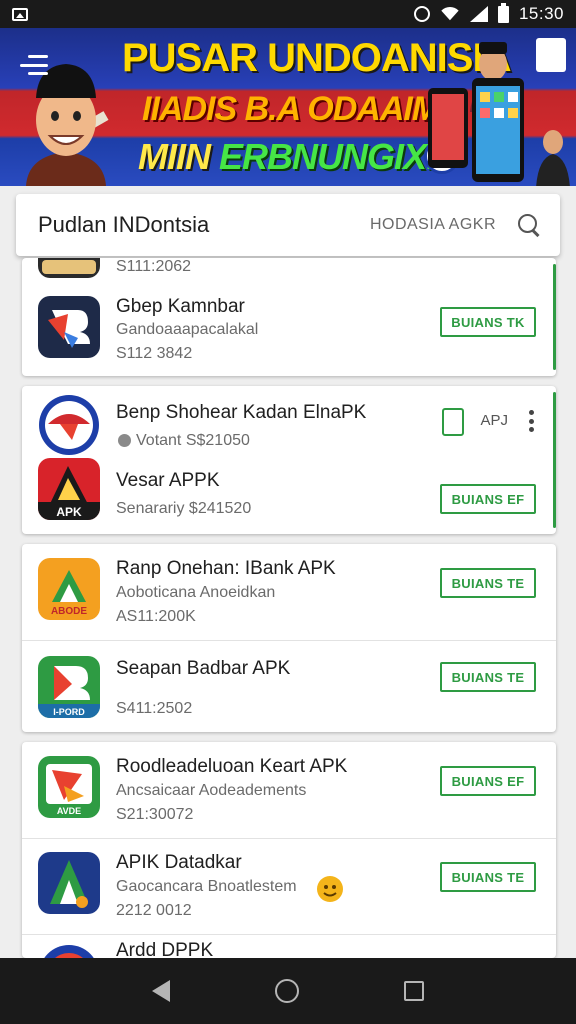  I want to click on list-item: Ardd DPPK, so click(289, 946).